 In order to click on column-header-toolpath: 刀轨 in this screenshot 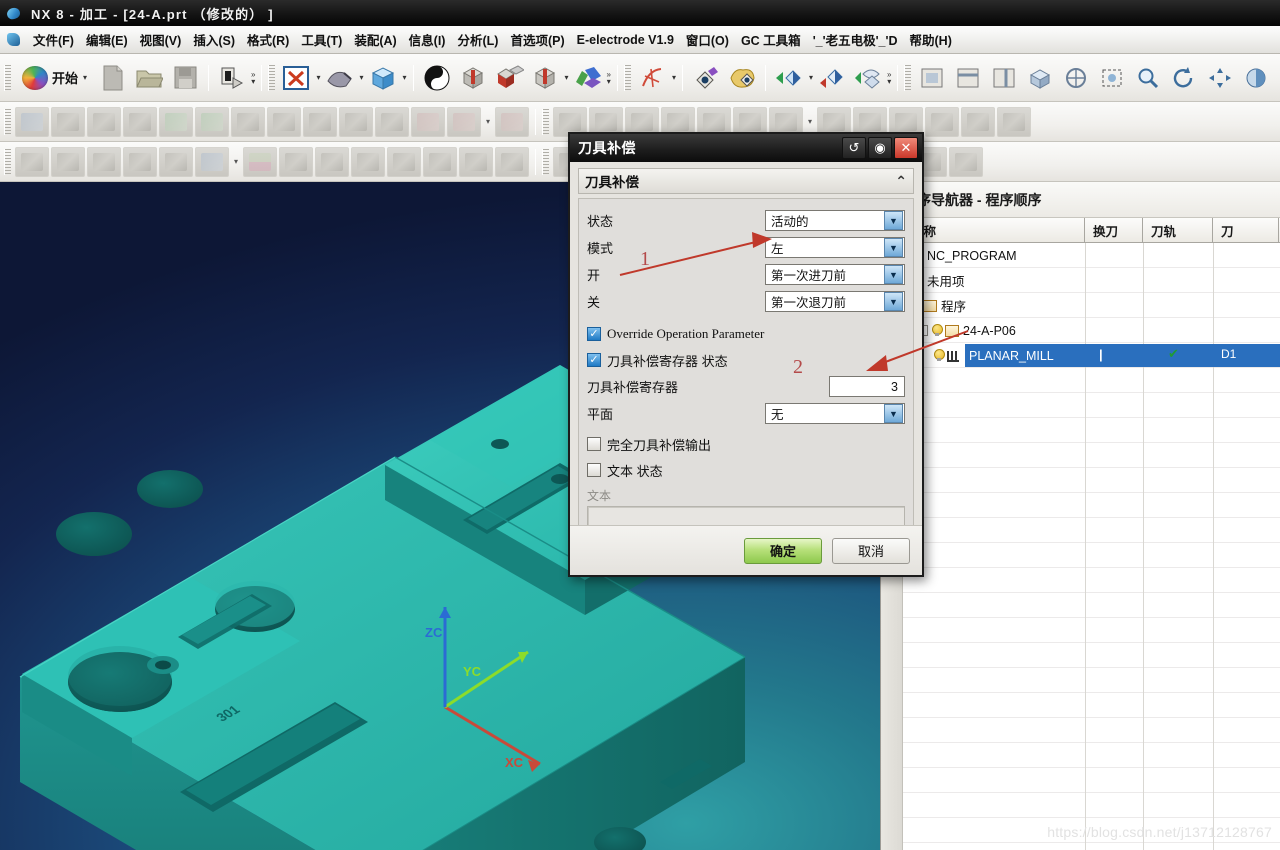, I will do `click(1178, 230)`.